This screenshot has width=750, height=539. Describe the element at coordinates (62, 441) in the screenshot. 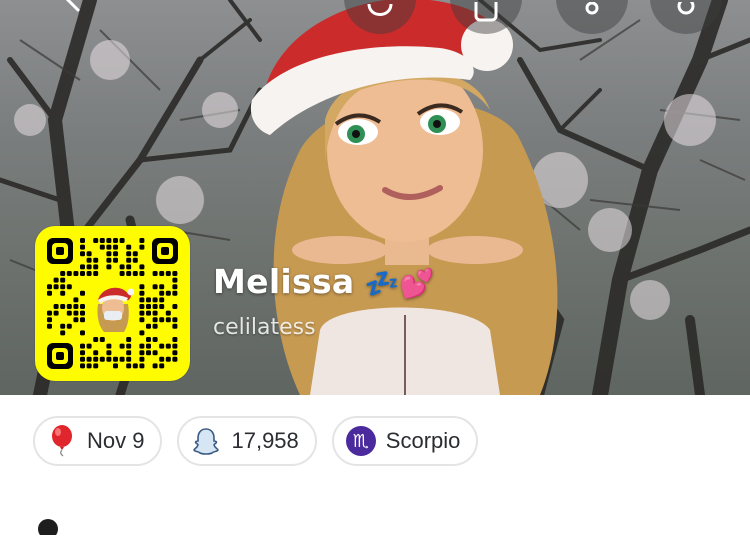

I see `balloon-icon` at that location.